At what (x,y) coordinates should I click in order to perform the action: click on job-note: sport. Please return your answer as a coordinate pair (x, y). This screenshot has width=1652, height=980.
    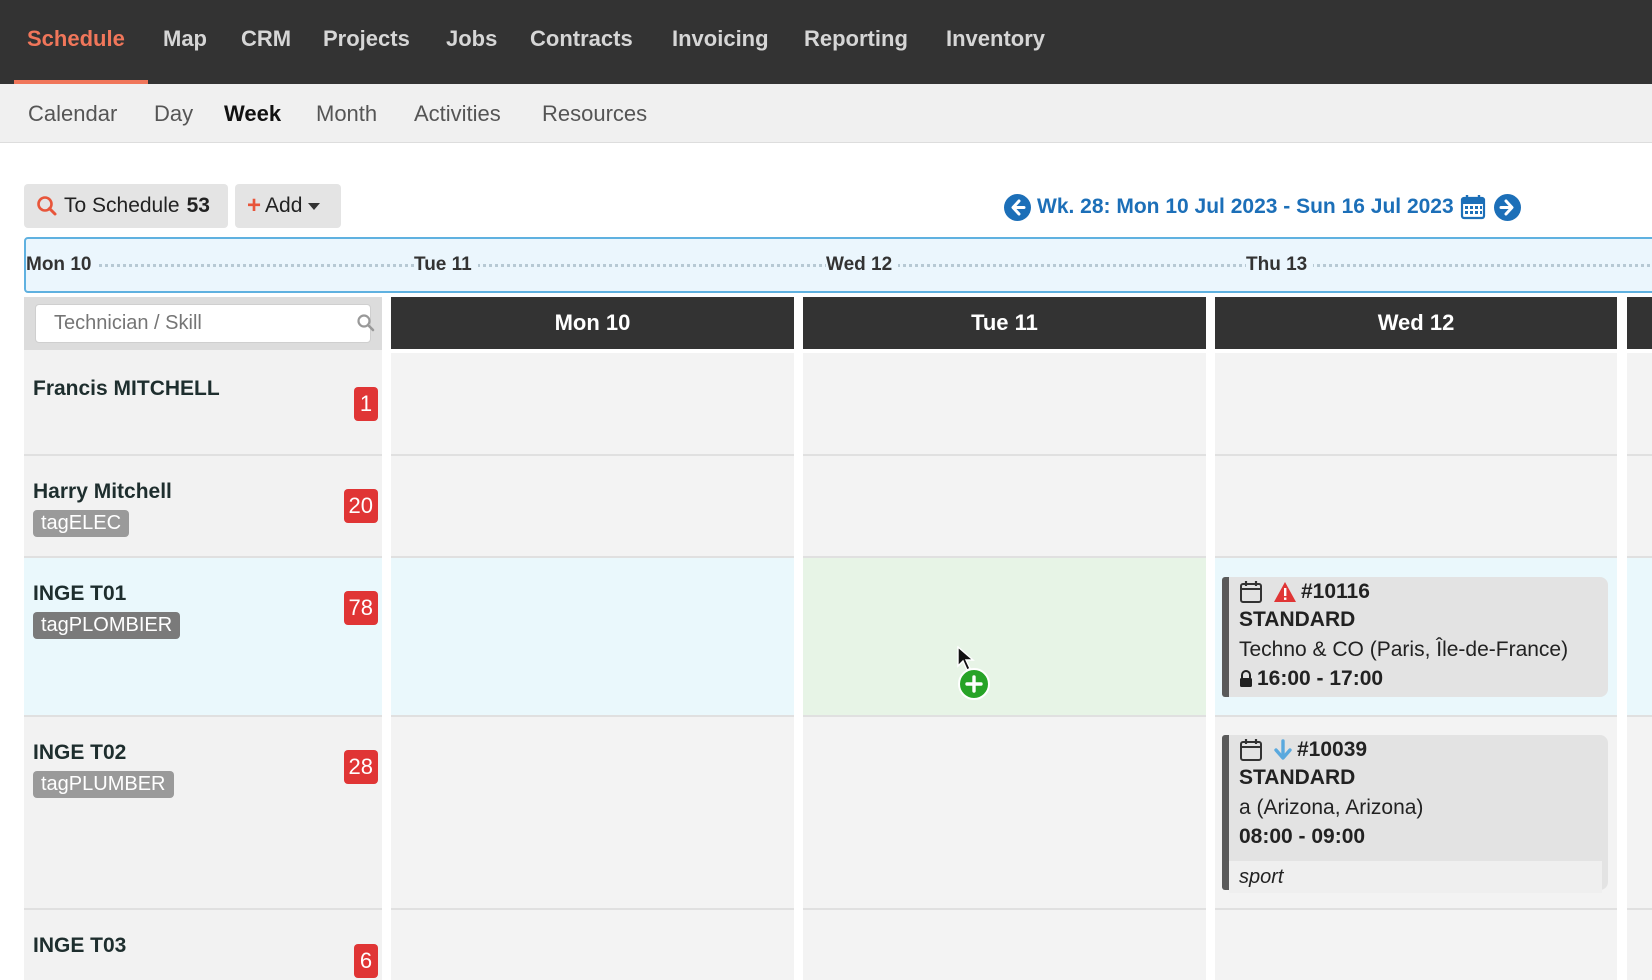
    Looking at the image, I should click on (1415, 877).